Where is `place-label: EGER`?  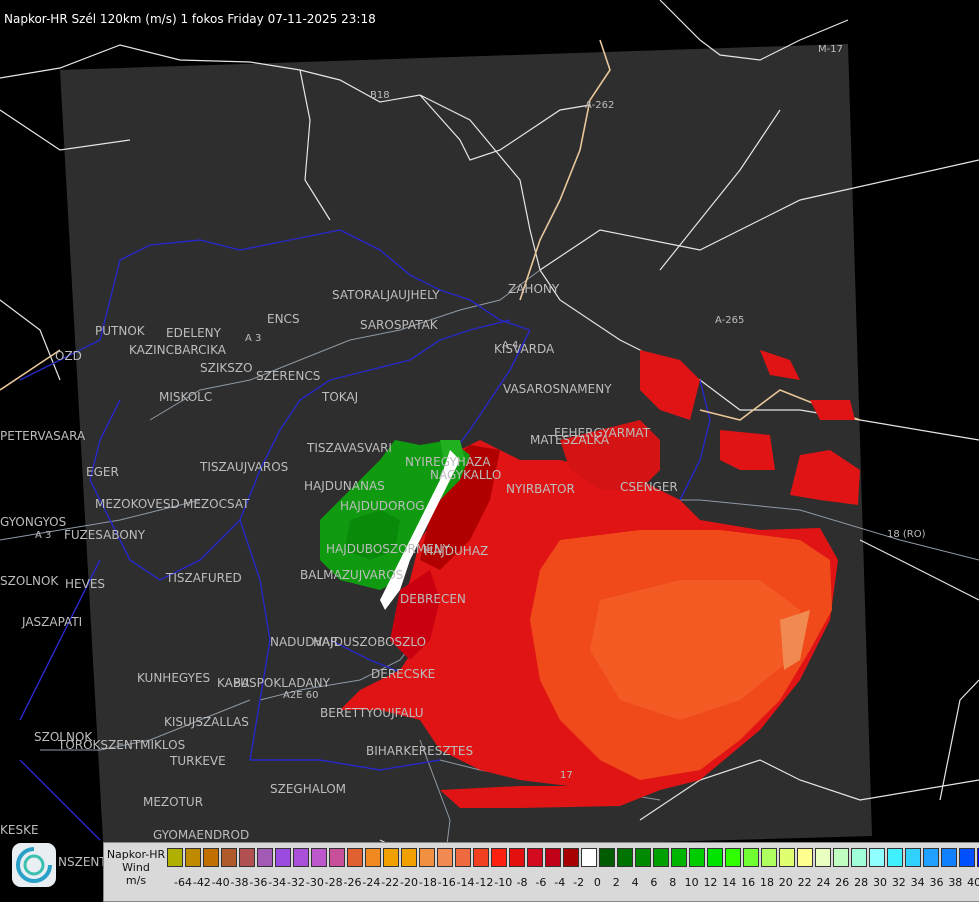
place-label: EGER is located at coordinates (102, 472).